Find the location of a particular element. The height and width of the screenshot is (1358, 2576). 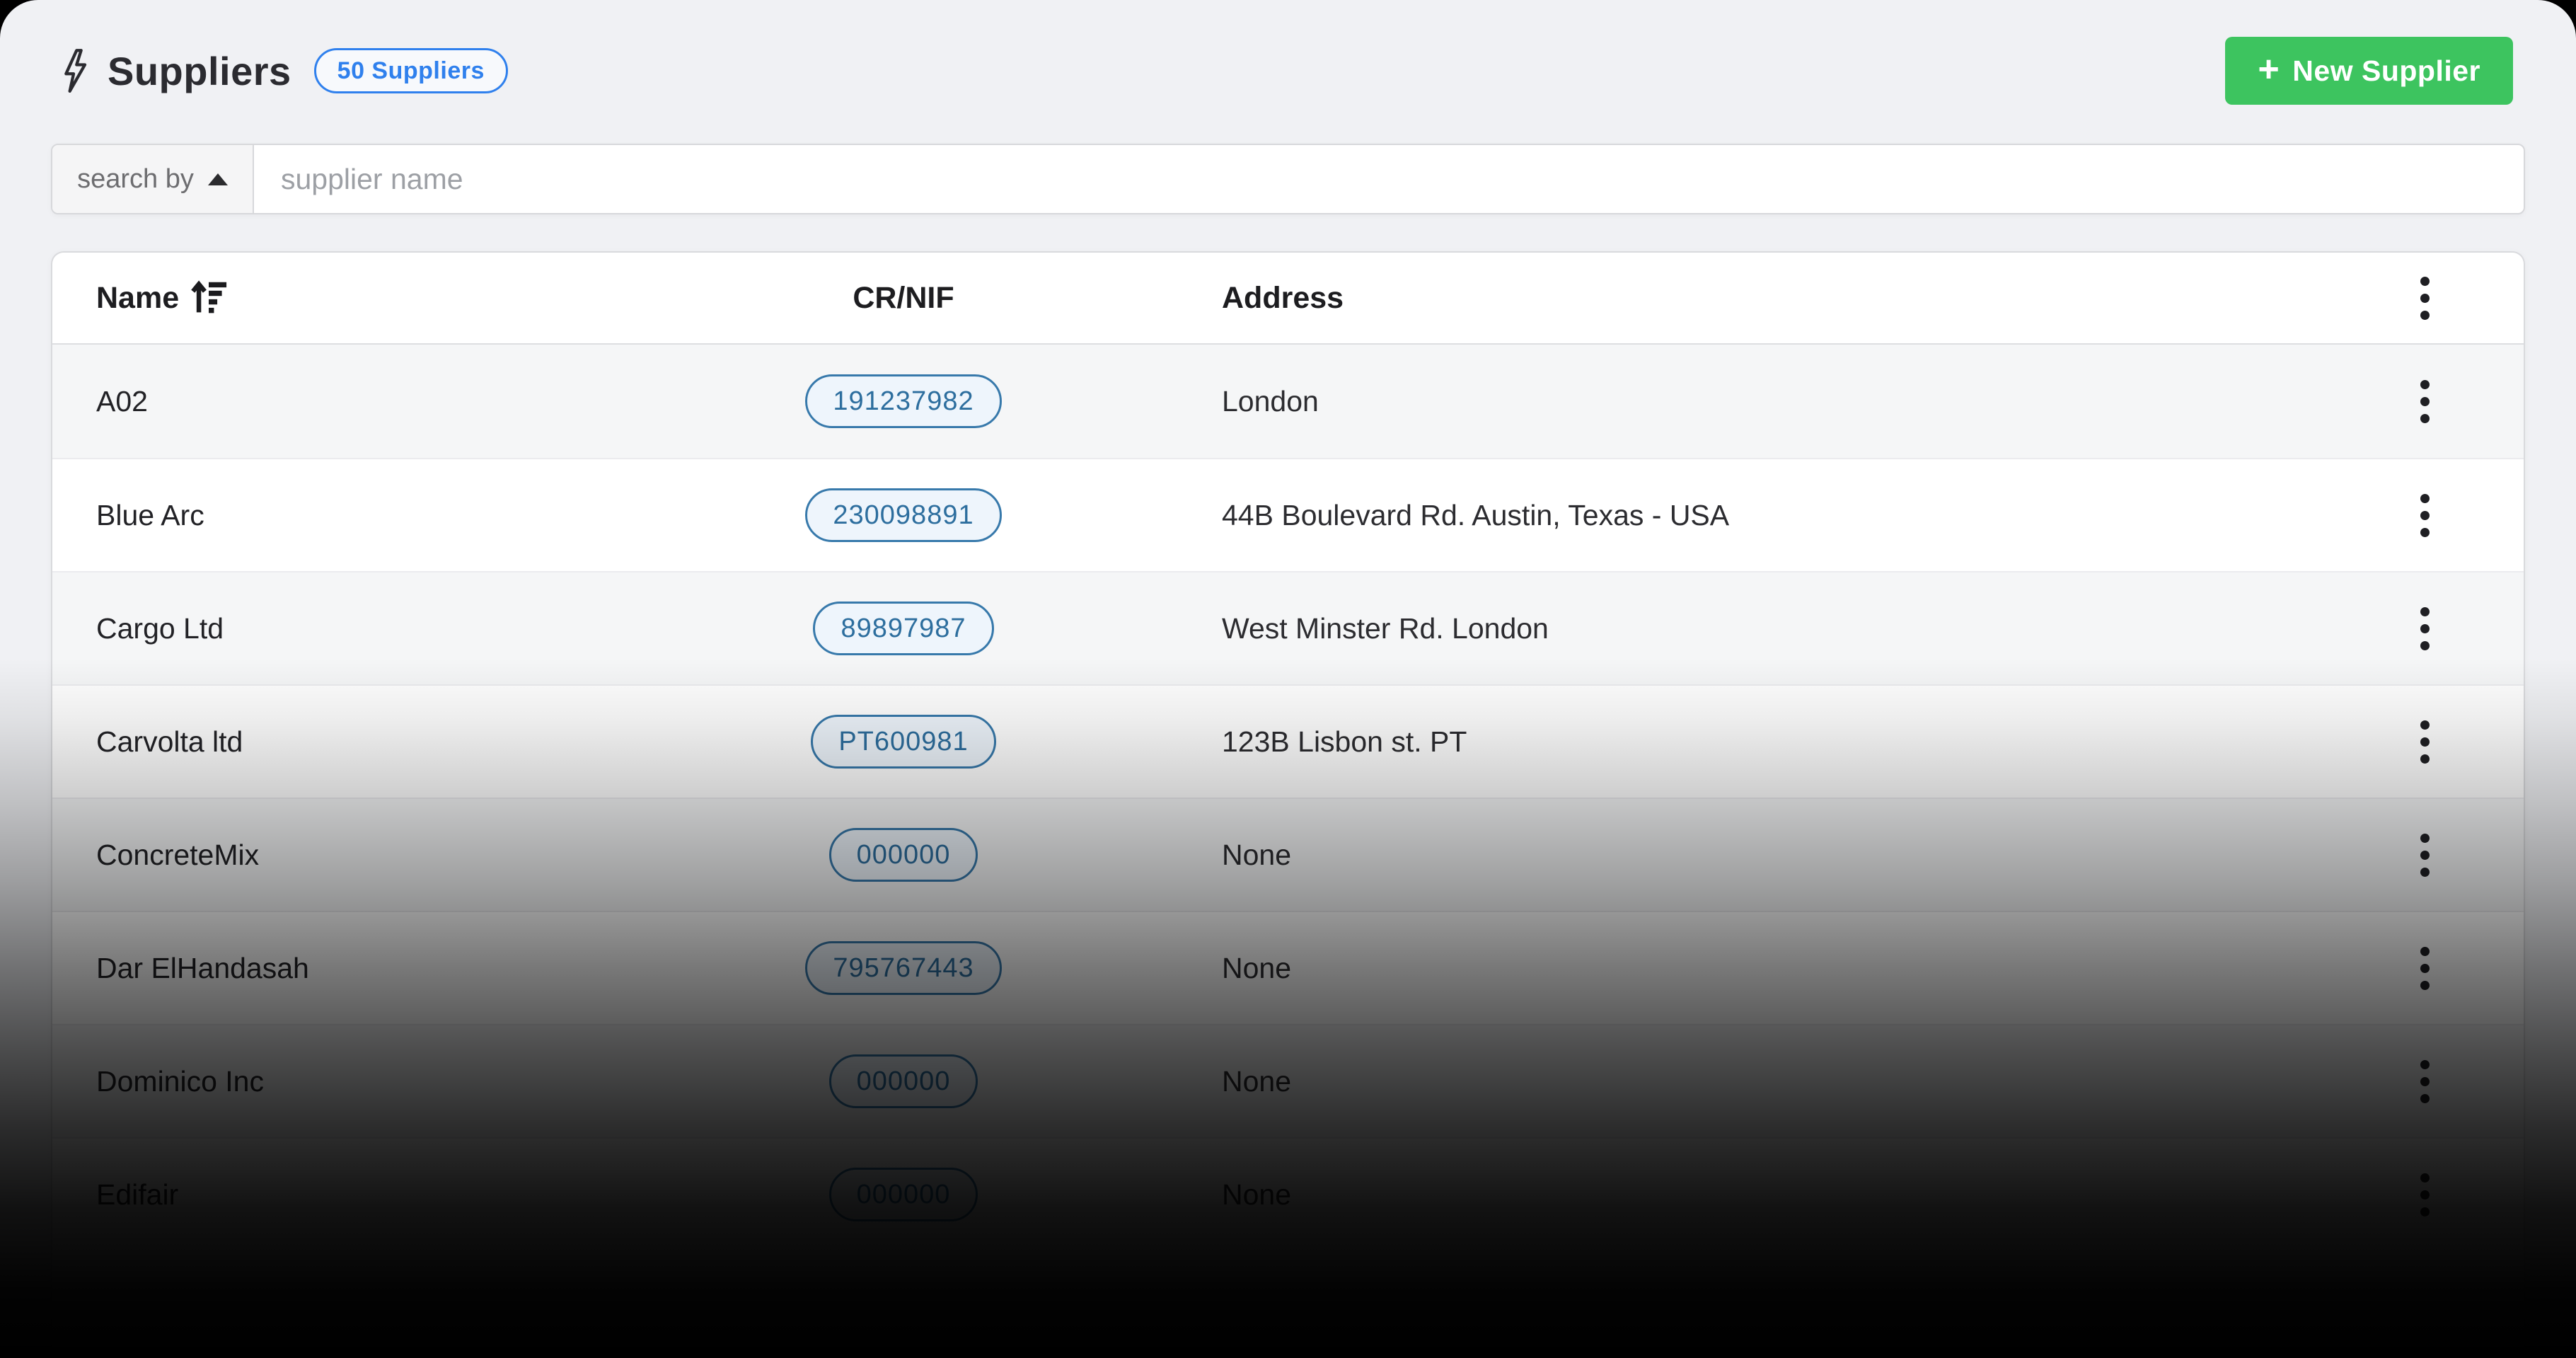

name-cell: Cargo Ltd is located at coordinates (400, 628).